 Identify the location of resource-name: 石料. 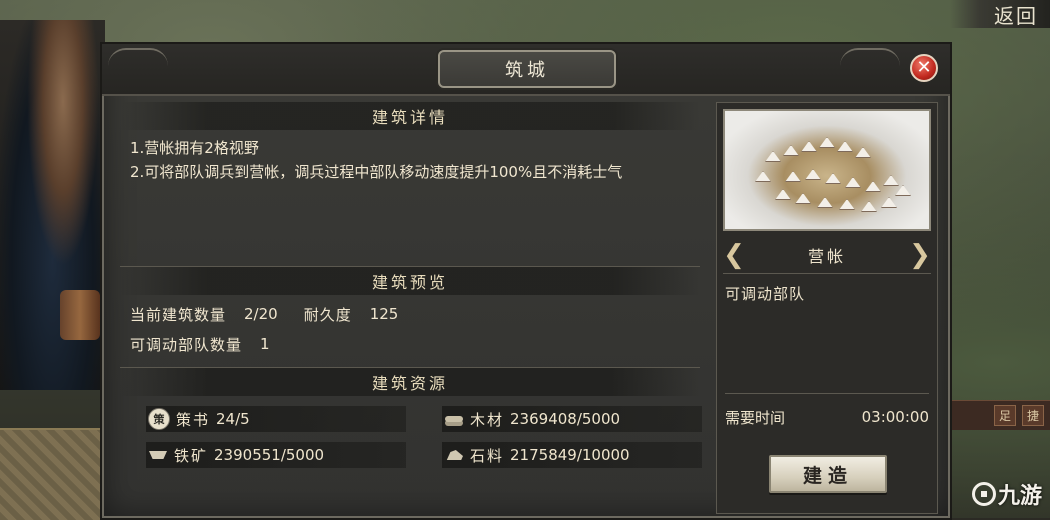
(487, 455).